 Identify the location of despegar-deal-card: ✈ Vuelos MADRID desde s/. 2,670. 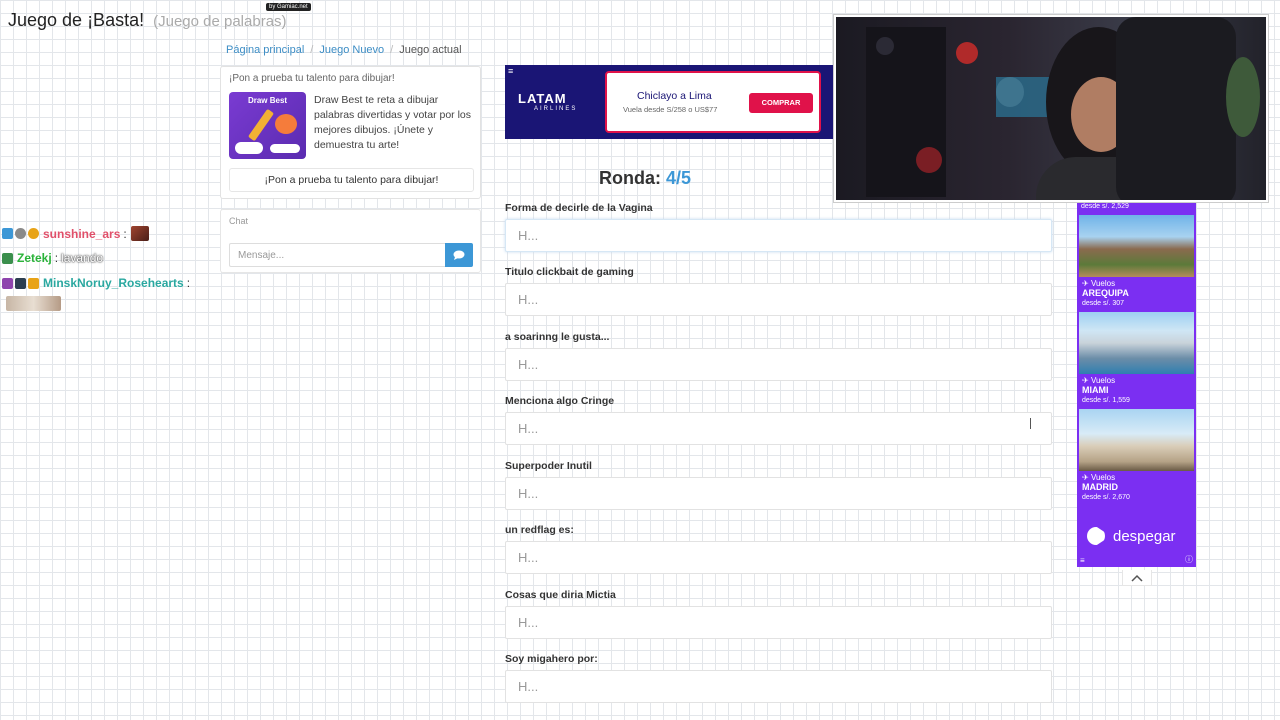
(1136, 455).